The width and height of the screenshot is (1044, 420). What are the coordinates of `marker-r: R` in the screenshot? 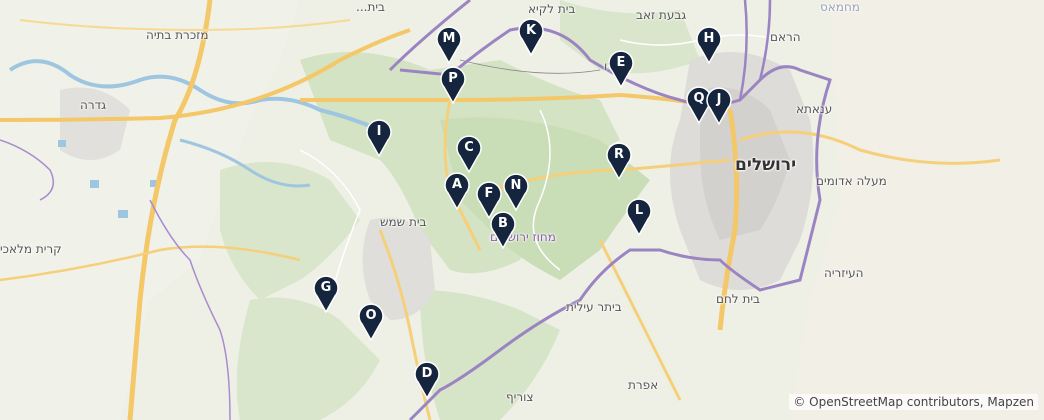 It's located at (619, 161).